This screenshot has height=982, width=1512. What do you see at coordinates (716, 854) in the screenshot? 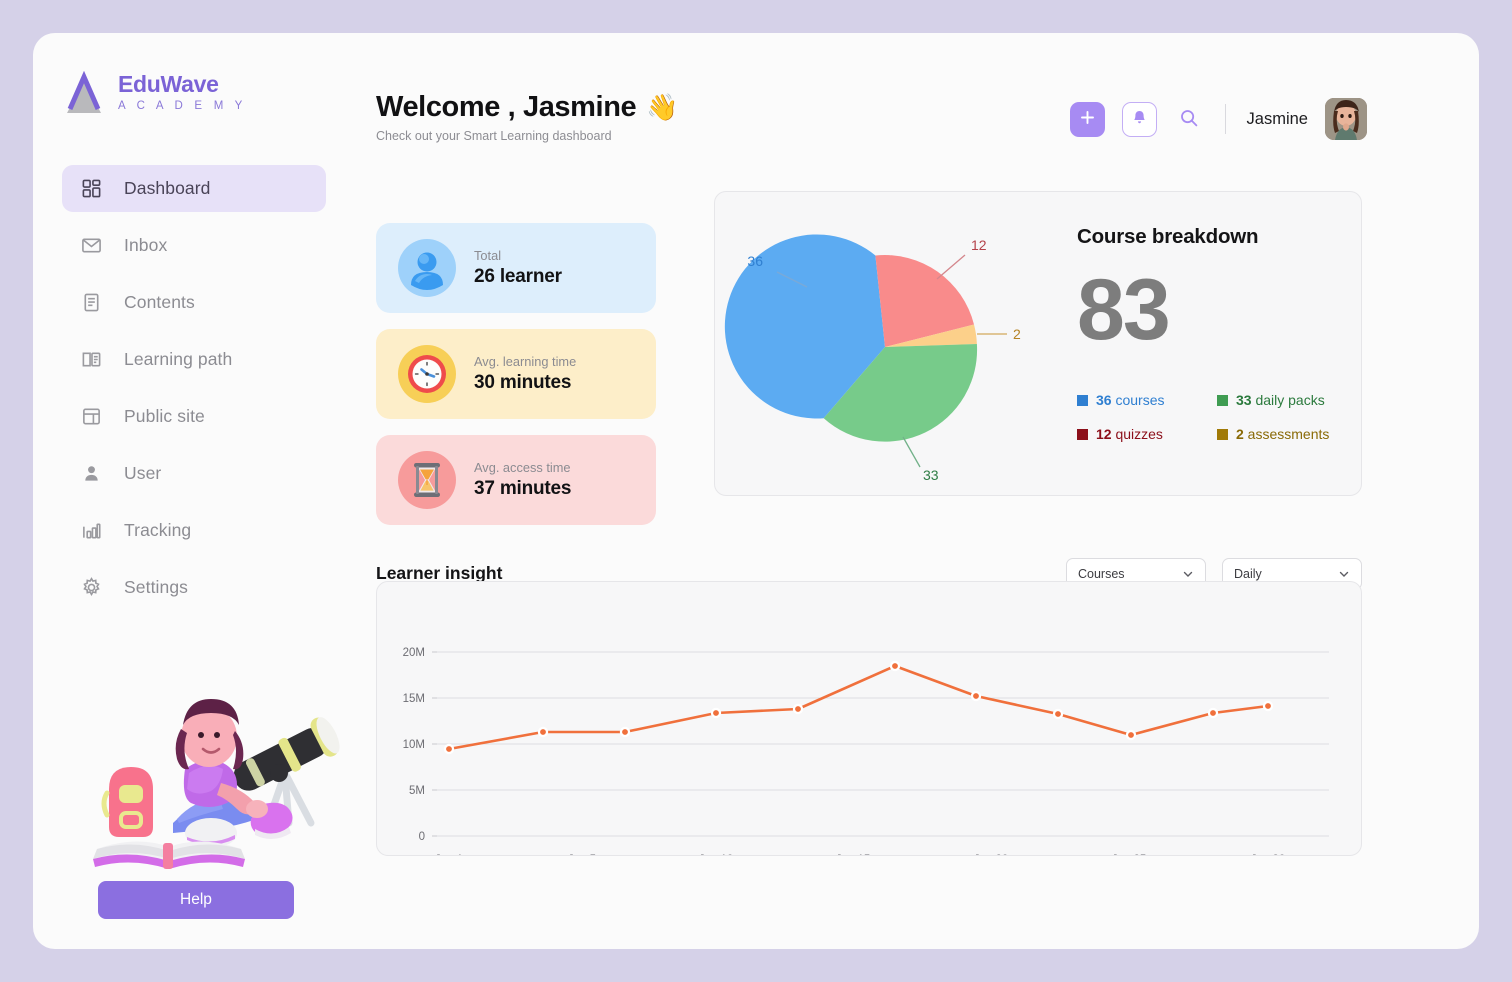
I see `x-tick-jan10: Jan 10` at bounding box center [716, 854].